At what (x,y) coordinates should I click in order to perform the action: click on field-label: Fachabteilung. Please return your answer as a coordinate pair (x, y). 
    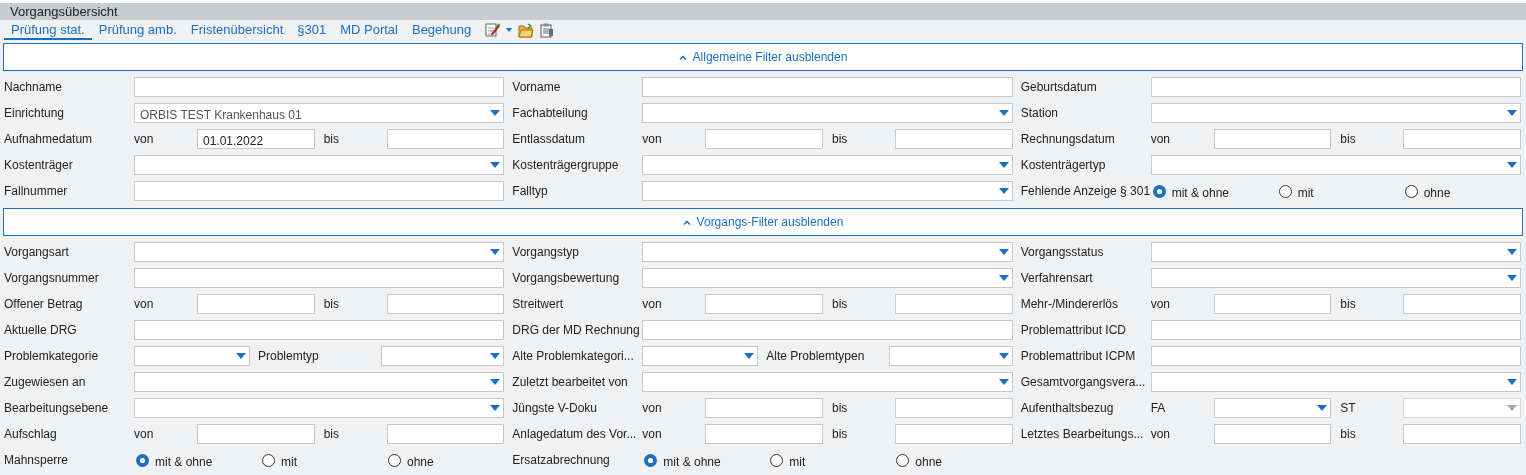
    Looking at the image, I should click on (550, 113).